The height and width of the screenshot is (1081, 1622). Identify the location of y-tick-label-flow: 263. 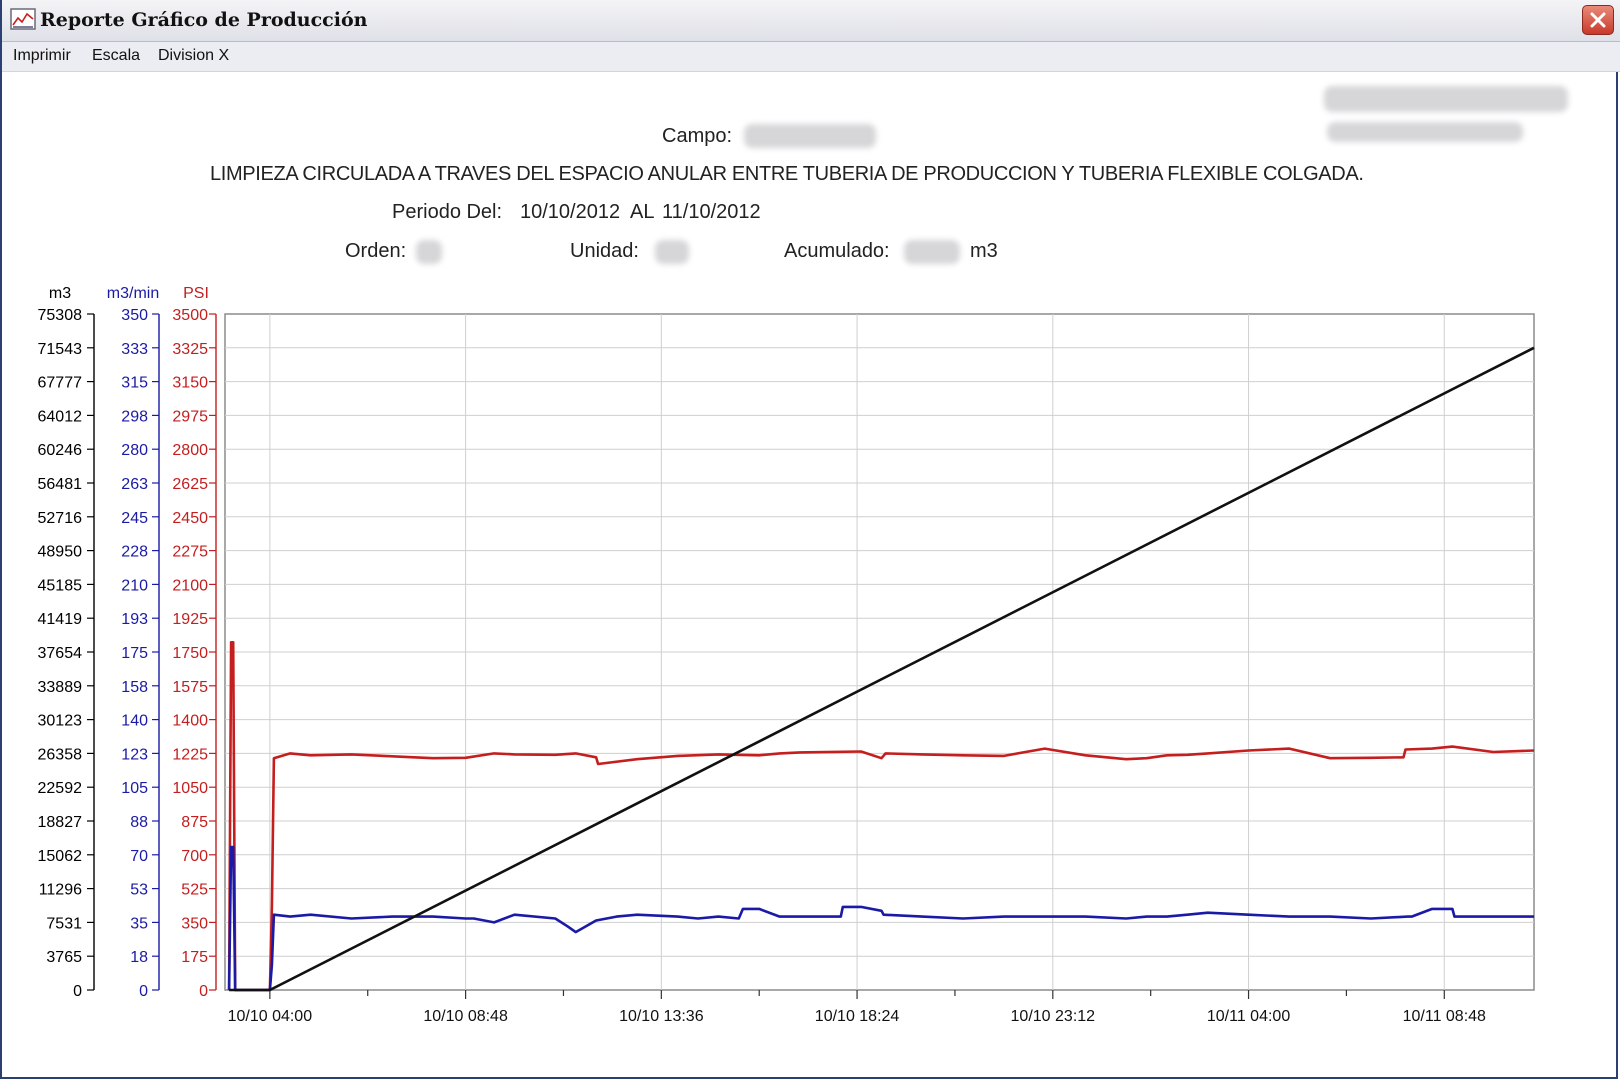
(134, 484).